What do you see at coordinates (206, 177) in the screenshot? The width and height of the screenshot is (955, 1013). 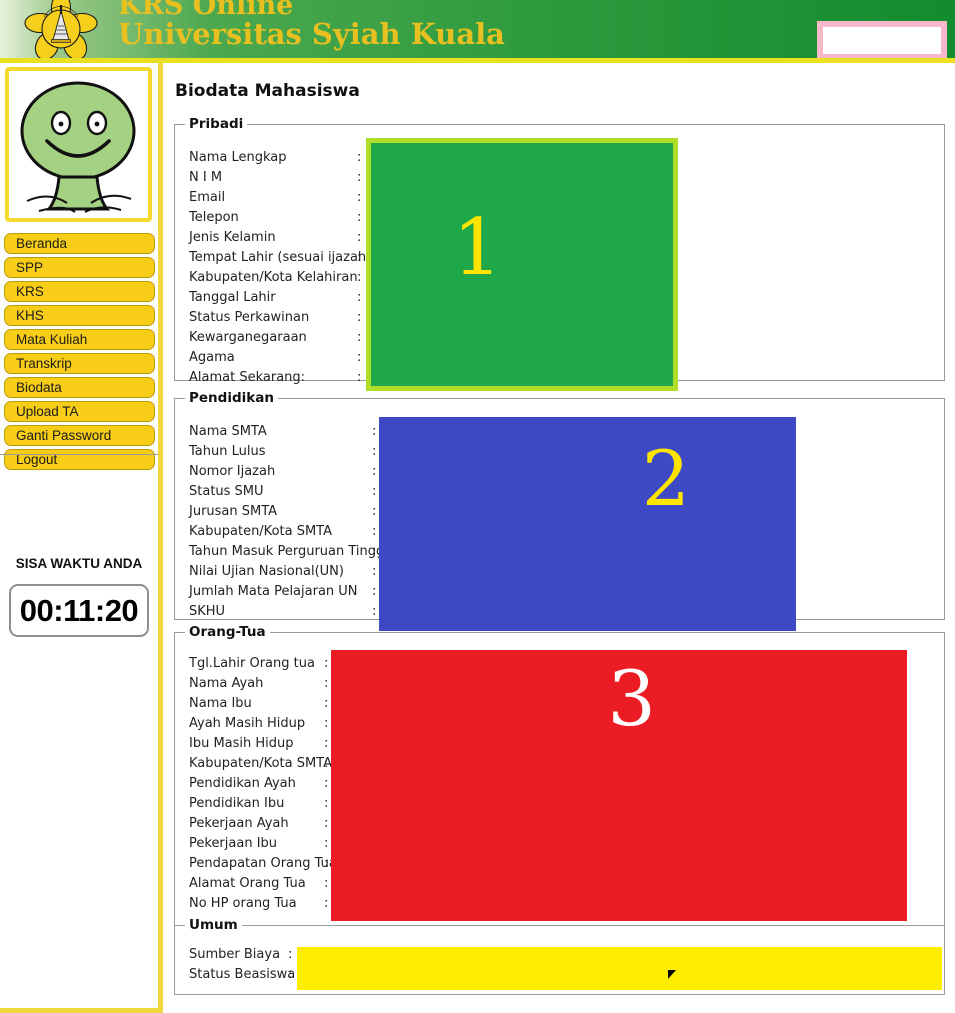 I see `field-label: N I M` at bounding box center [206, 177].